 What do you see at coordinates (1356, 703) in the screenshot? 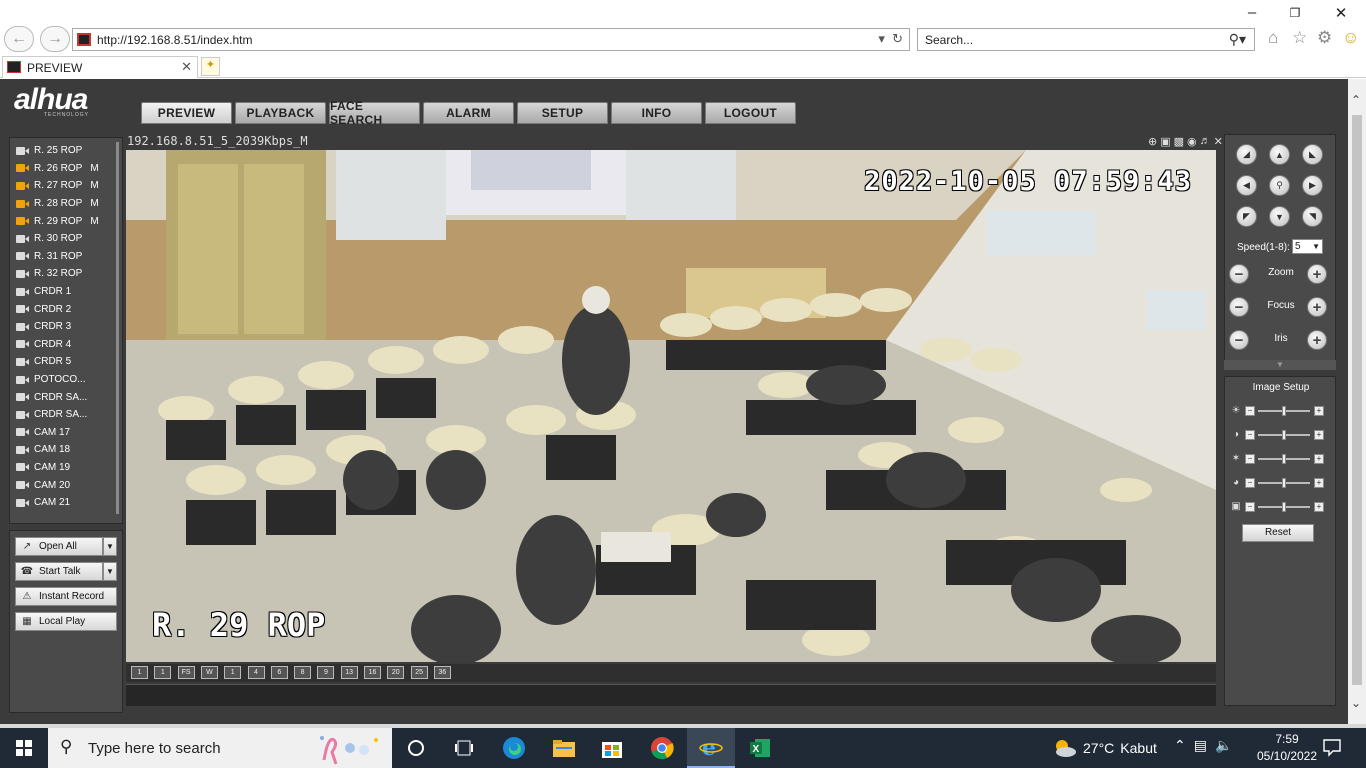
I see `scroll-down-icon: ⌄` at bounding box center [1356, 703].